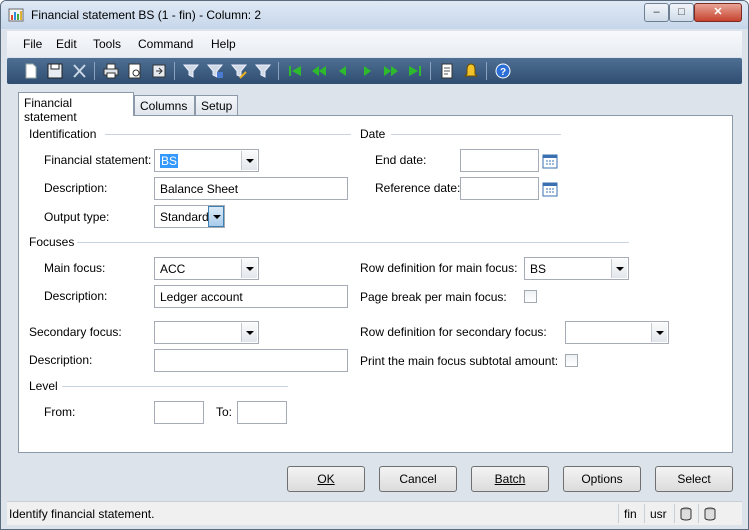 This screenshot has width=749, height=530. What do you see at coordinates (31, 71) in the screenshot?
I see `new-icon` at bounding box center [31, 71].